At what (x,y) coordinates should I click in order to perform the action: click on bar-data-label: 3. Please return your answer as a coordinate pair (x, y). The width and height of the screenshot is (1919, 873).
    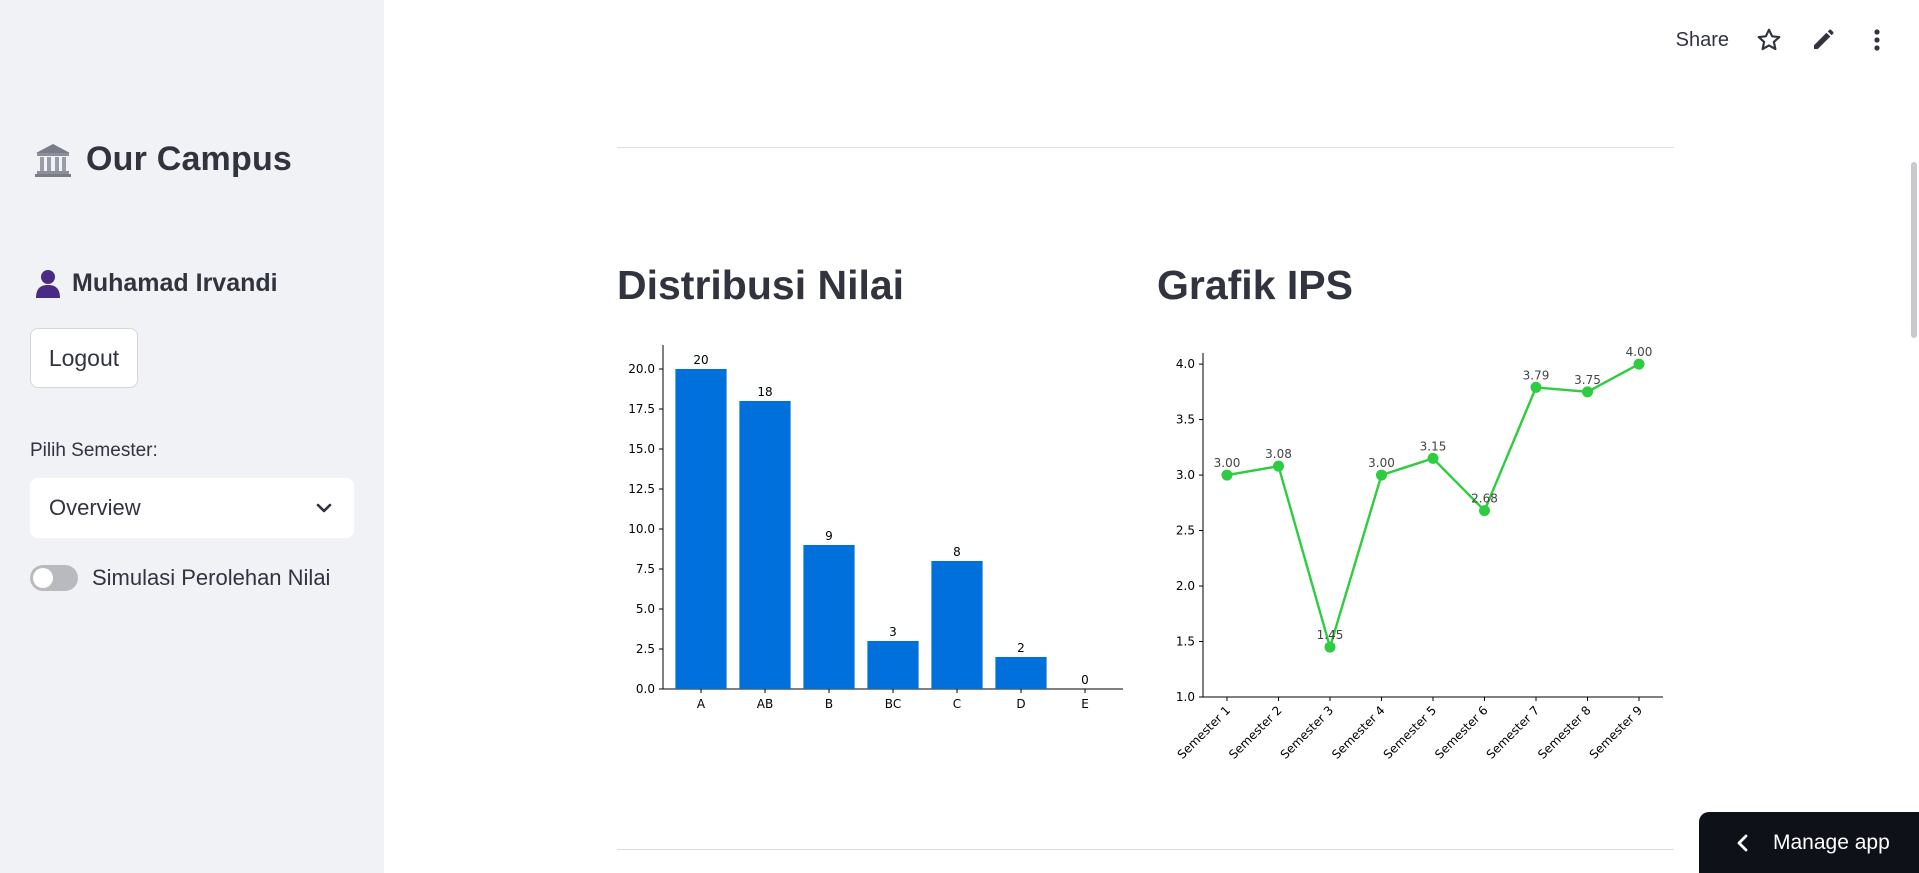
    Looking at the image, I should click on (893, 632).